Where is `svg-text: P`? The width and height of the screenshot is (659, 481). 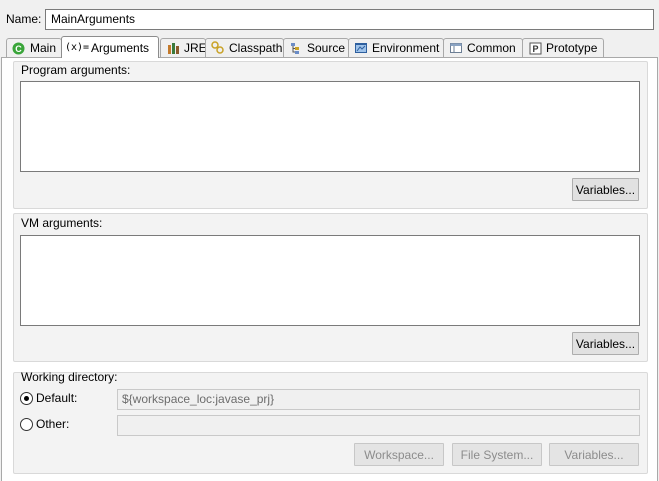
svg-text: P is located at coordinates (535, 49).